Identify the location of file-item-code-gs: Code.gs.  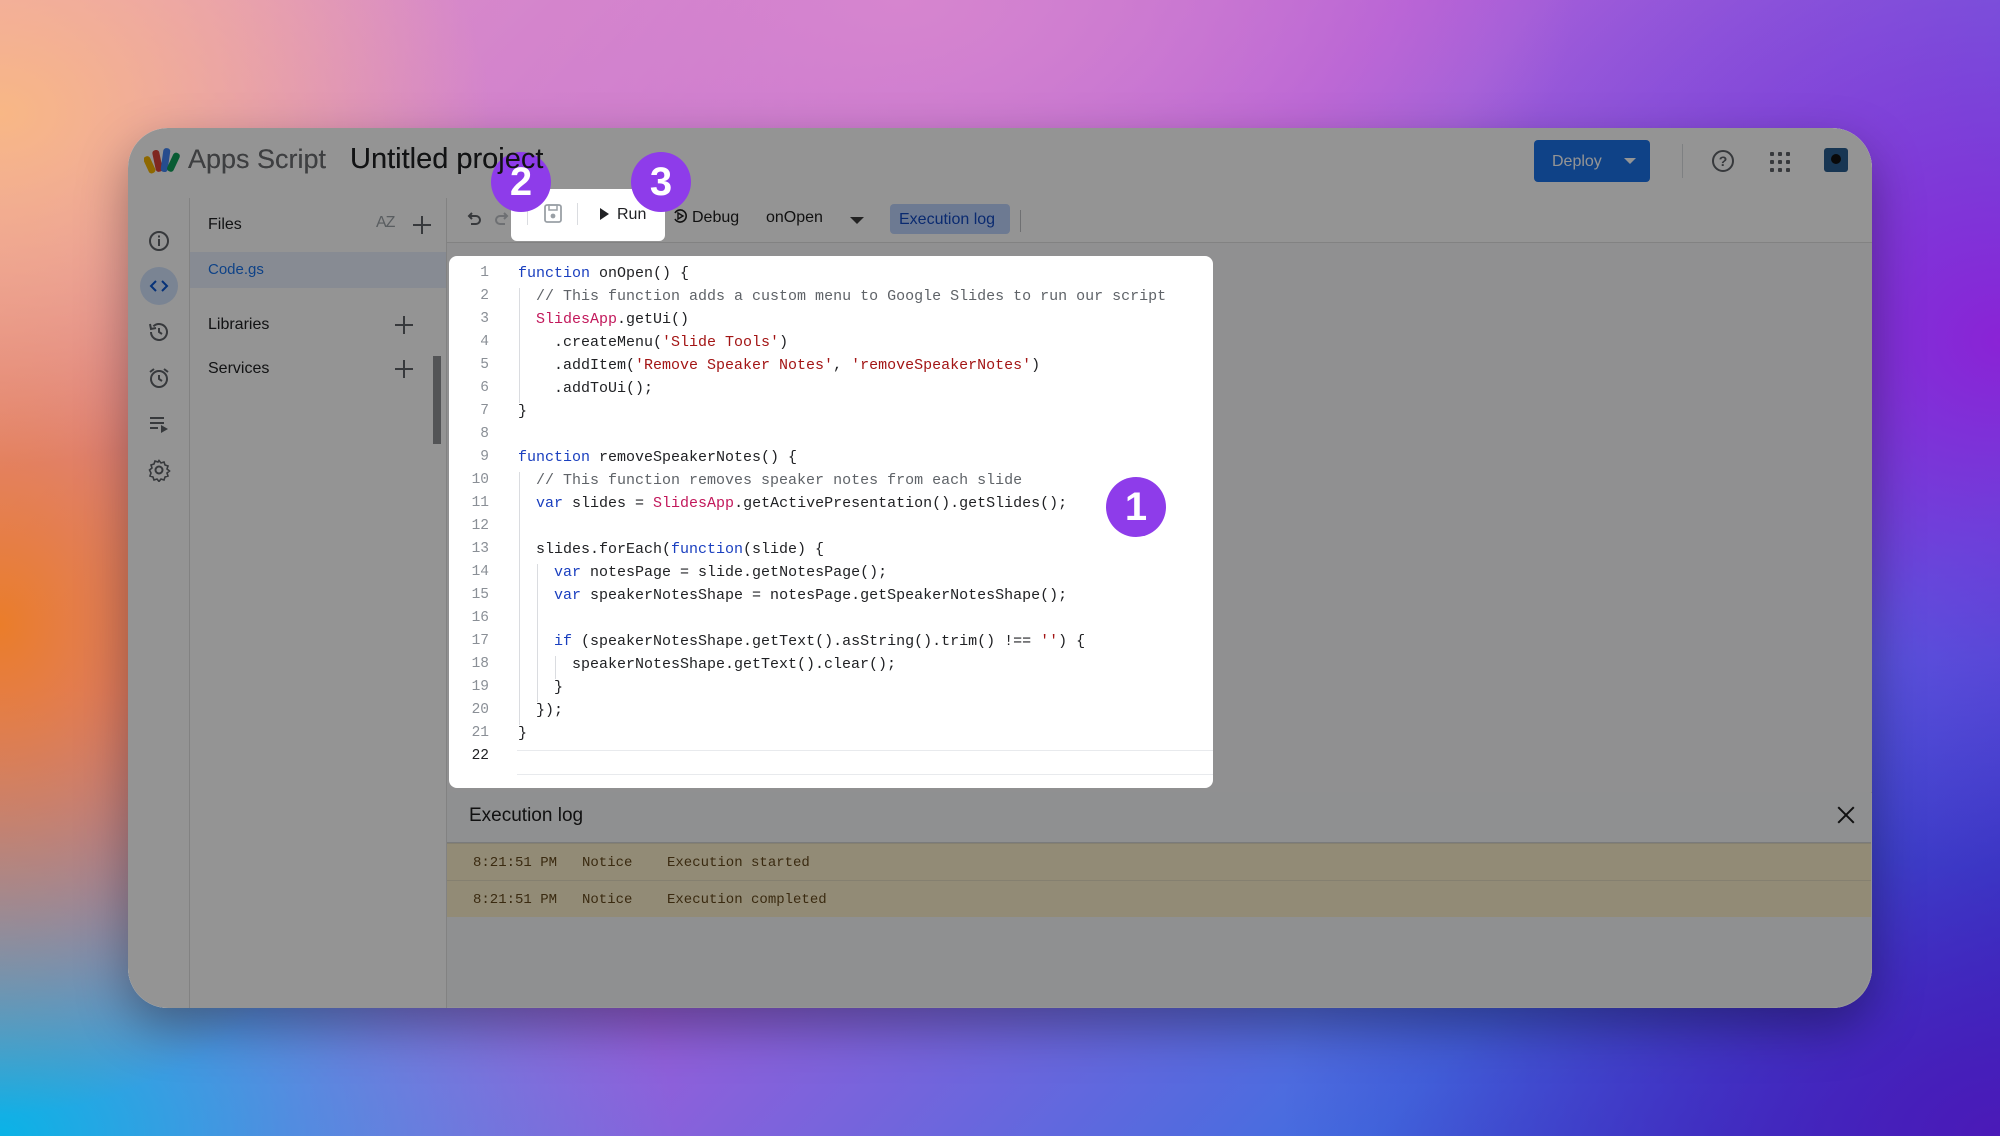
(318, 270).